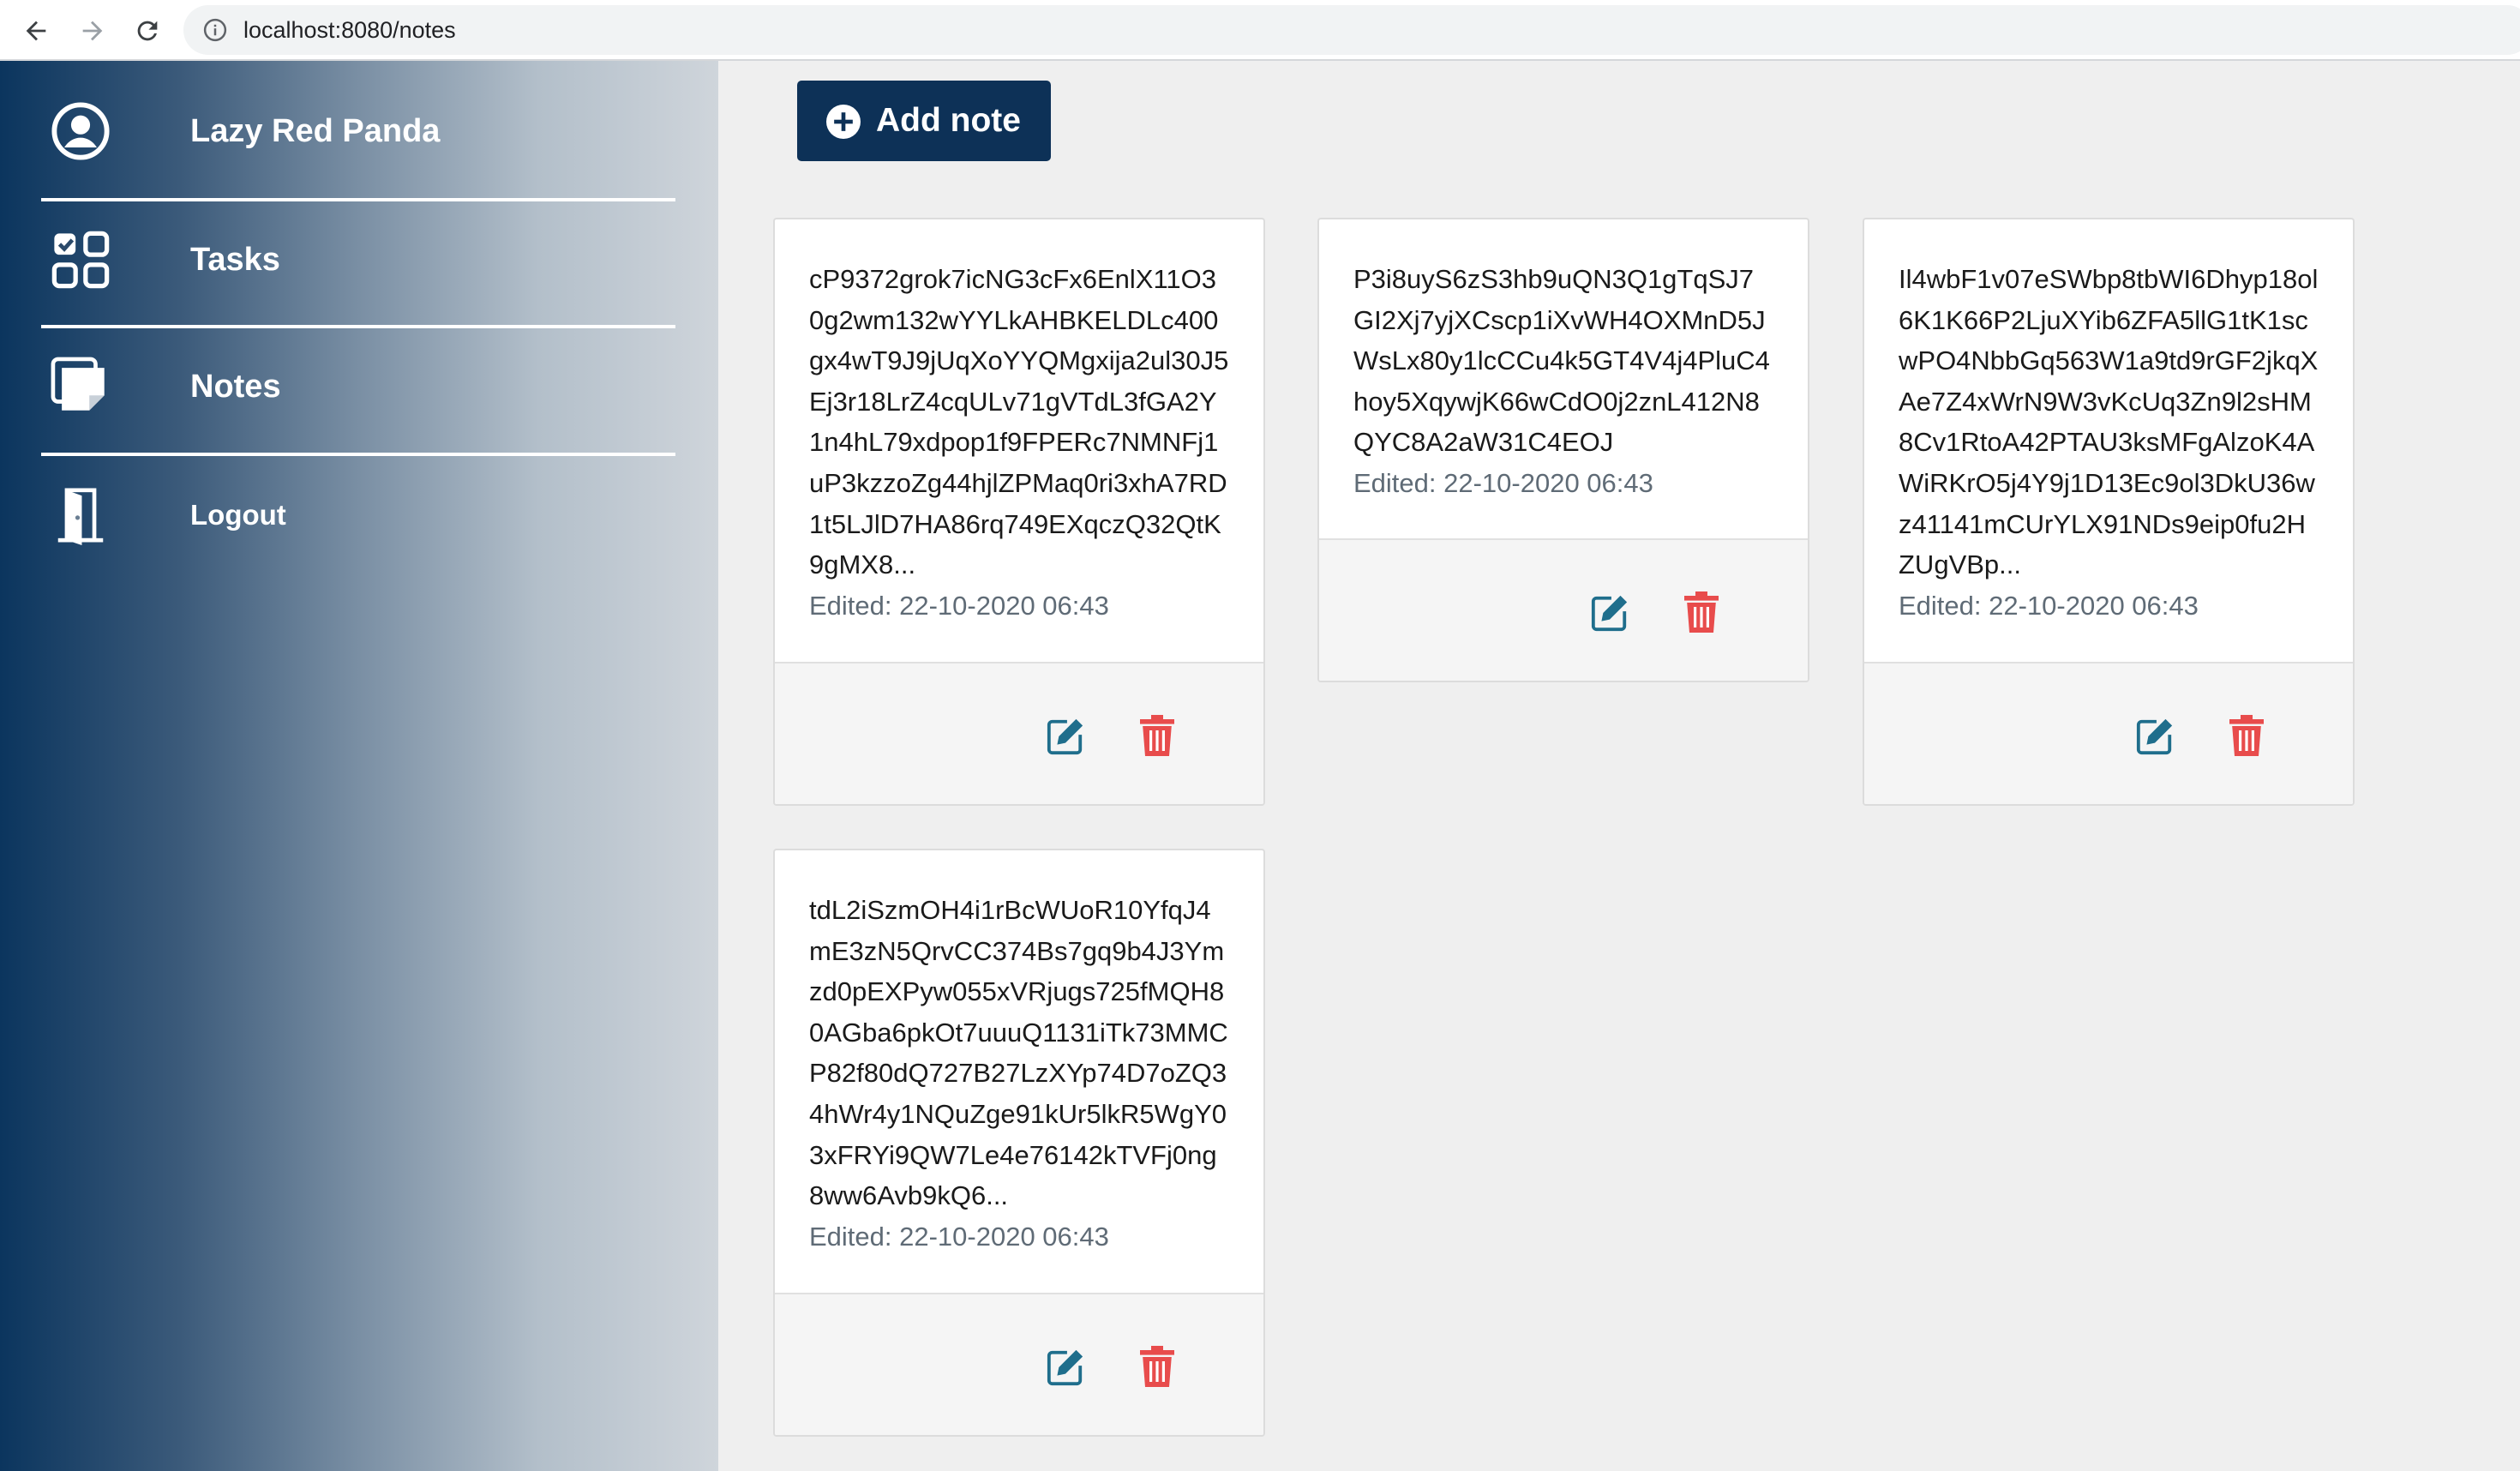  Describe the element at coordinates (1351, 30) in the screenshot. I see `address-bar: localhost:8080/notes` at that location.